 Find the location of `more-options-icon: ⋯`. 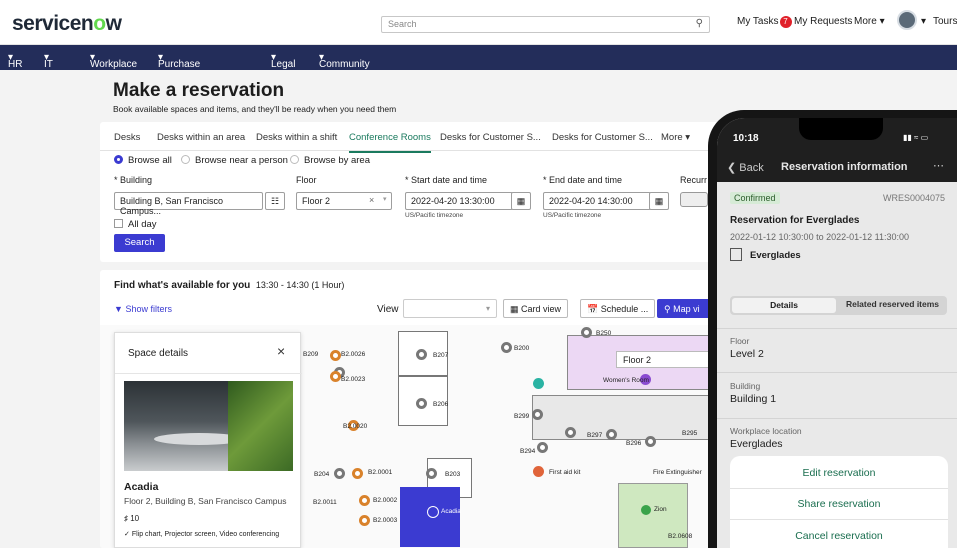

more-options-icon: ⋯ is located at coordinates (938, 165).